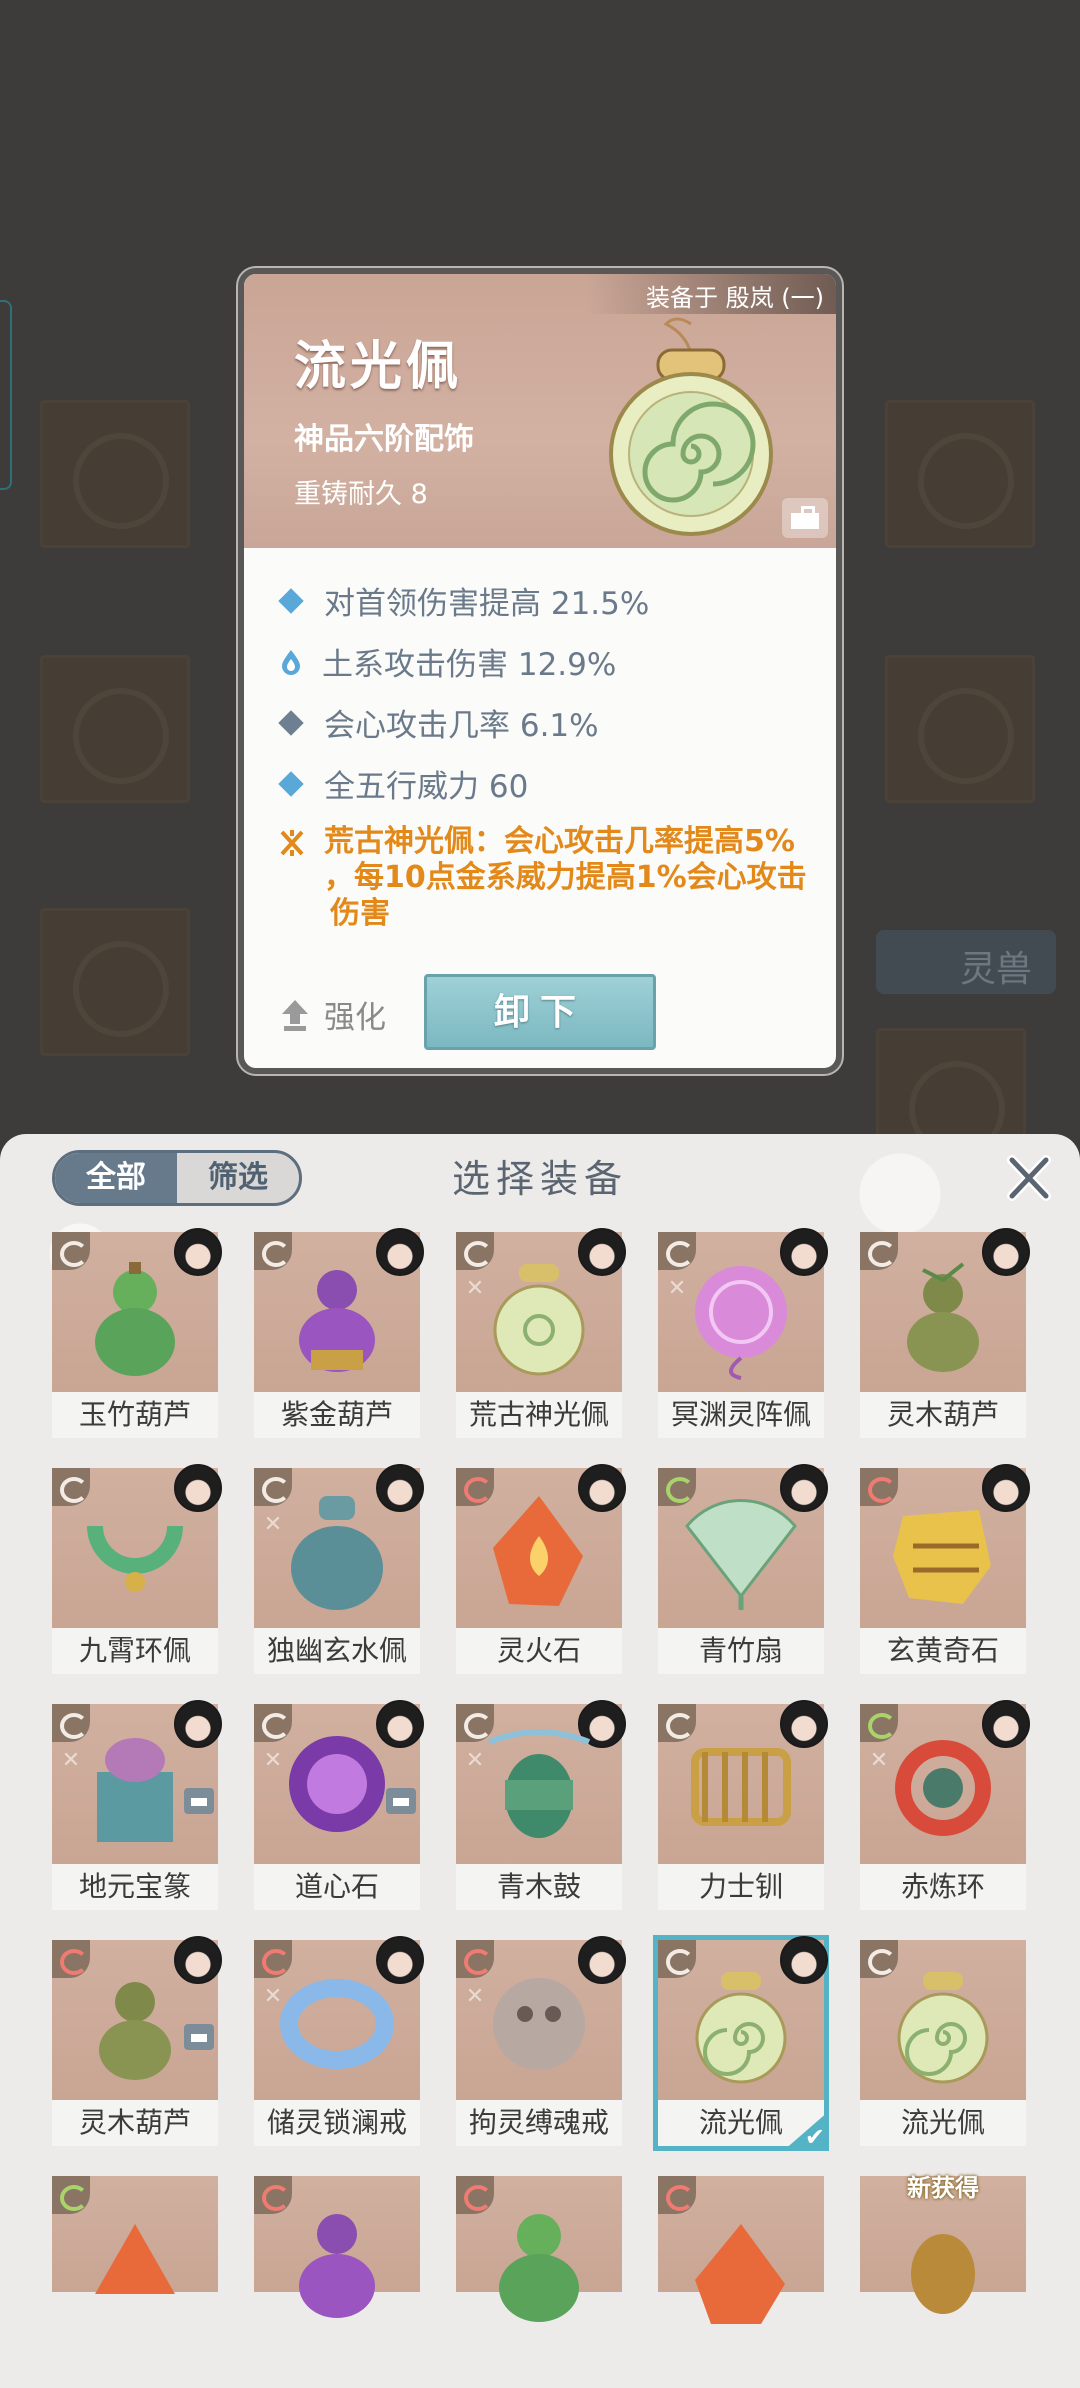 Image resolution: width=1080 pixels, height=2388 pixels. Describe the element at coordinates (741, 1887) in the screenshot. I see `tile-label: 力士钏` at that location.